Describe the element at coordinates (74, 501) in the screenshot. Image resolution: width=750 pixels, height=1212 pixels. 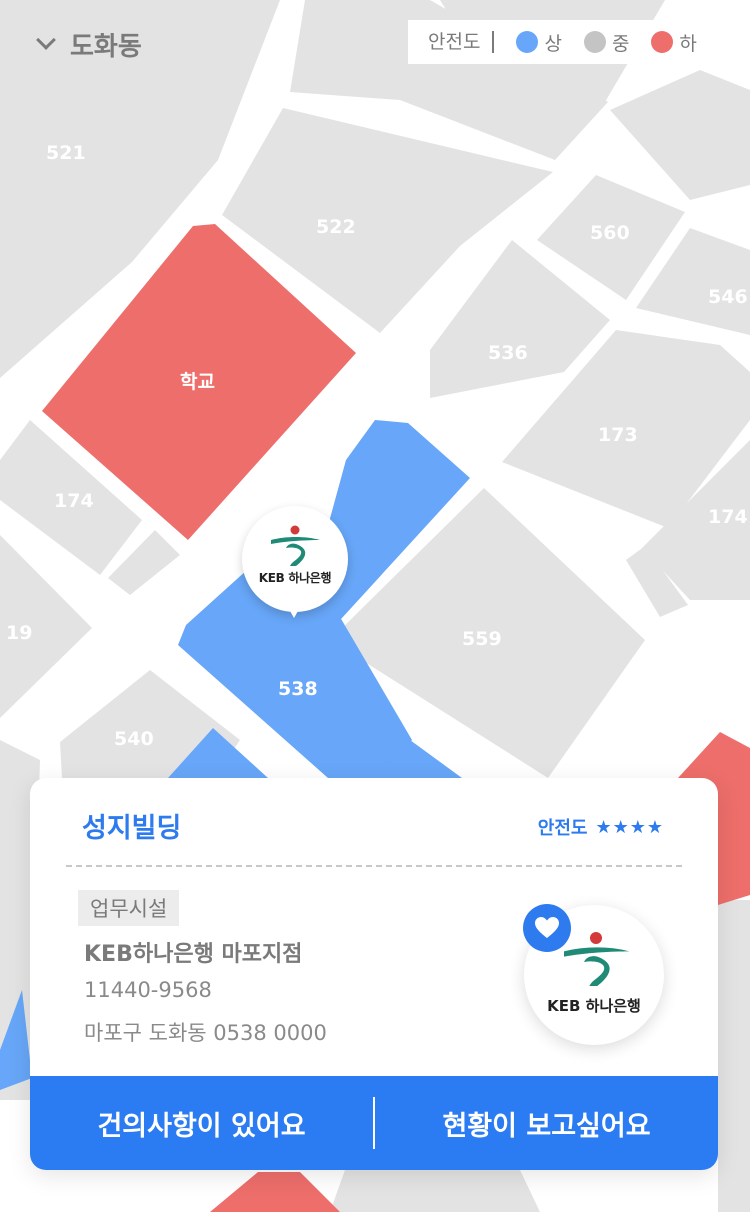
I see `label-174-left: 174` at that location.